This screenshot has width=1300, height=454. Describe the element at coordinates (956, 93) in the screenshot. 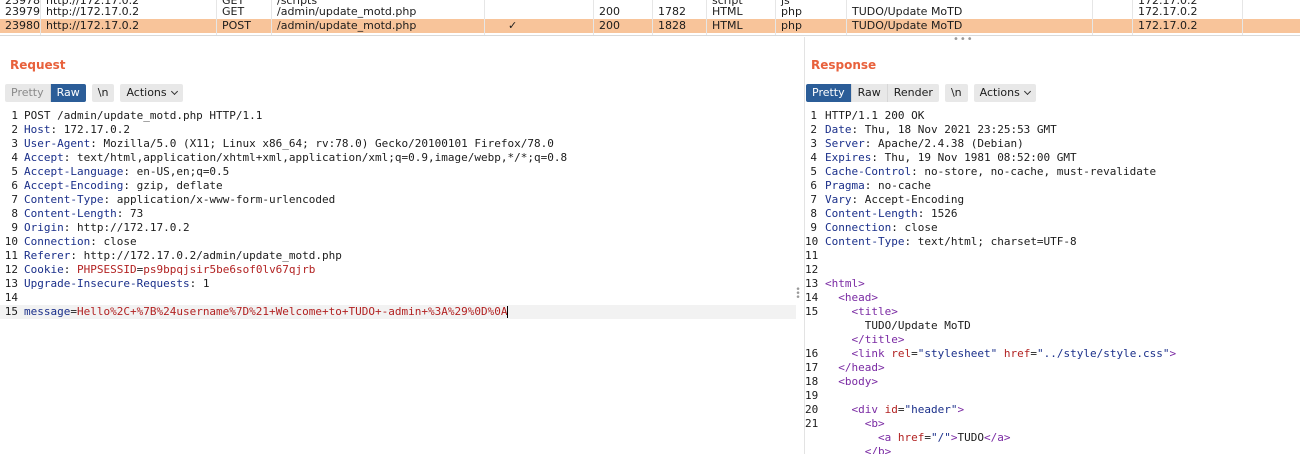

I see `response-newline-toggle: \n` at that location.